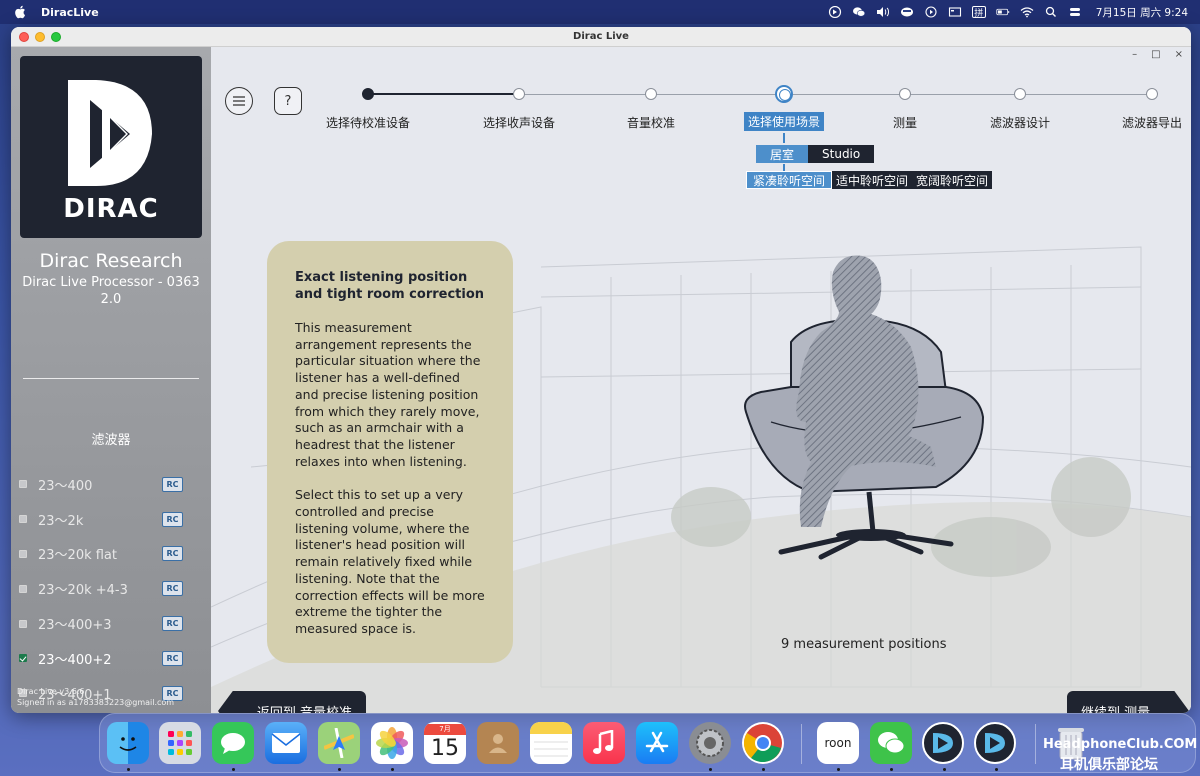 This screenshot has width=1200, height=776. I want to click on menu-button, so click(239, 101).